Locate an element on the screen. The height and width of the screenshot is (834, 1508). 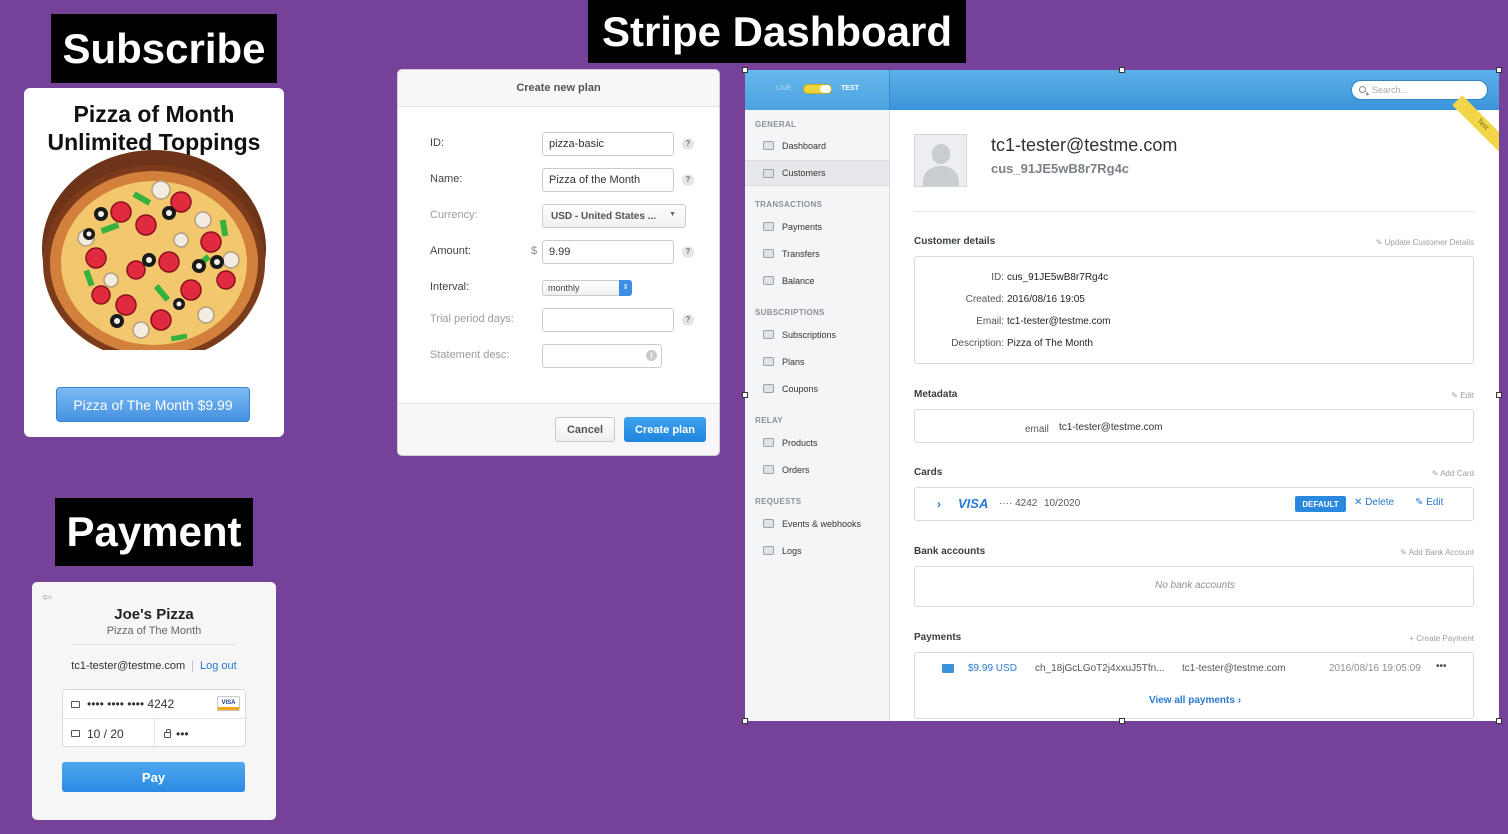
interval-select: monthly ⇕ is located at coordinates (587, 288).